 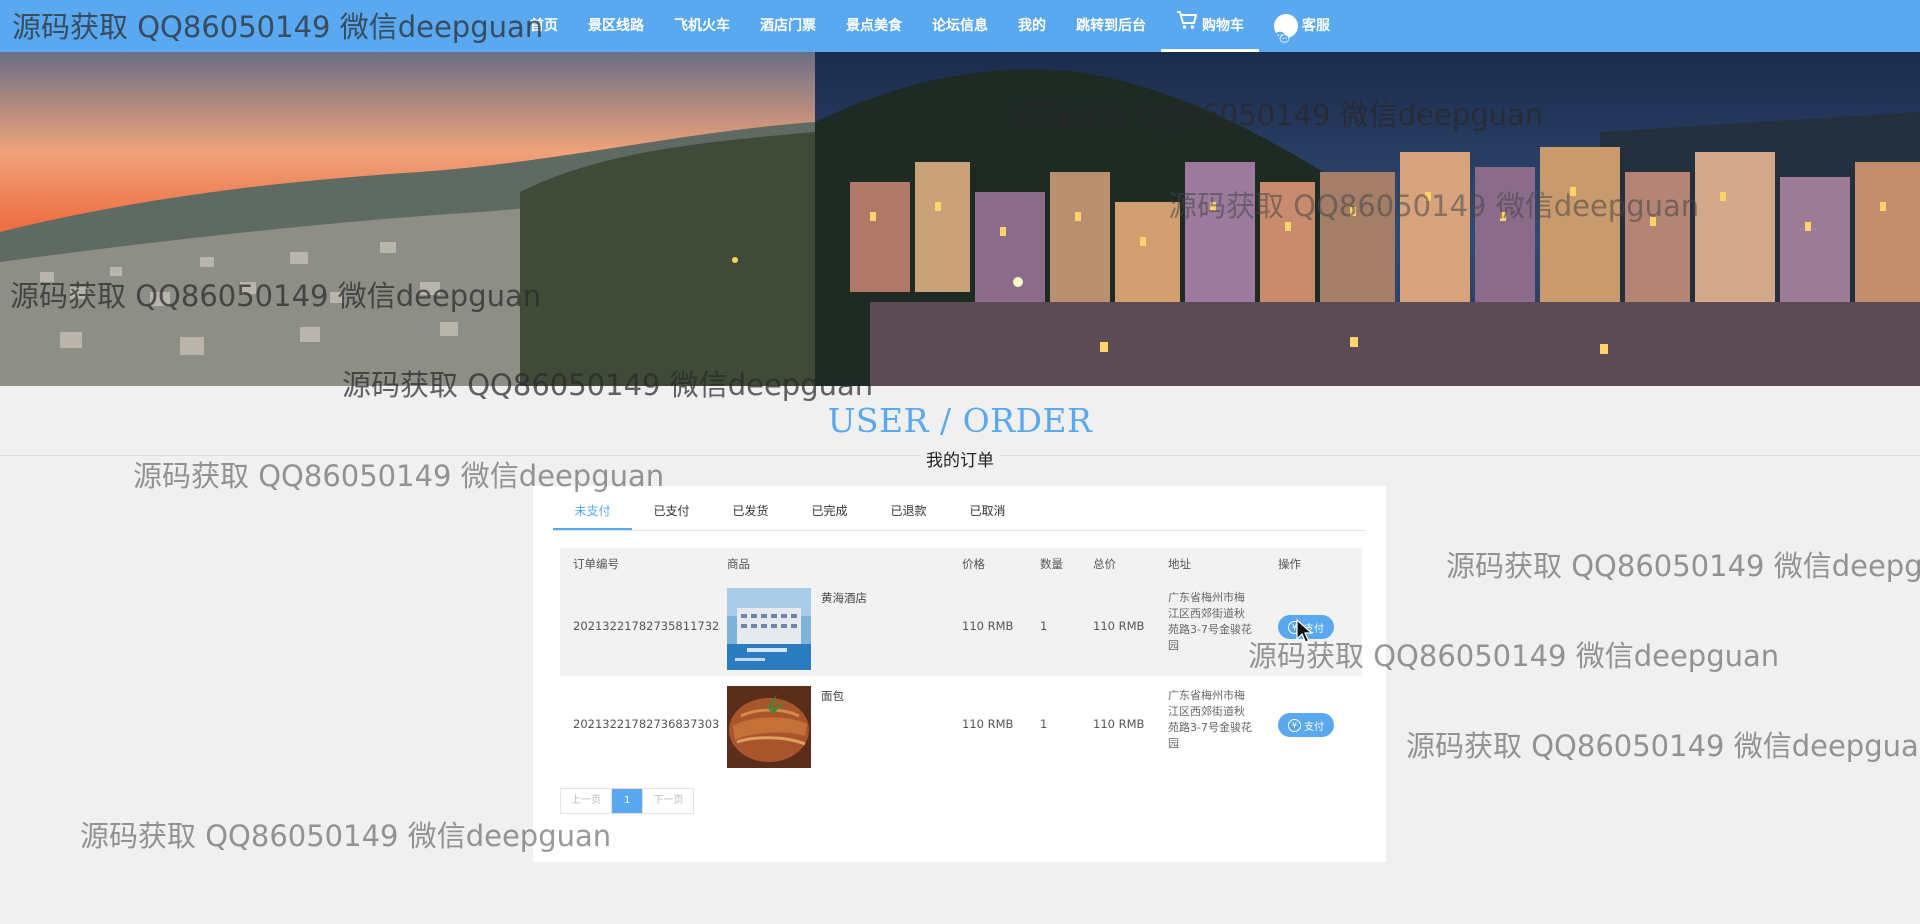 I want to click on nav-item-label: 跳转到后台, so click(x=1111, y=26).